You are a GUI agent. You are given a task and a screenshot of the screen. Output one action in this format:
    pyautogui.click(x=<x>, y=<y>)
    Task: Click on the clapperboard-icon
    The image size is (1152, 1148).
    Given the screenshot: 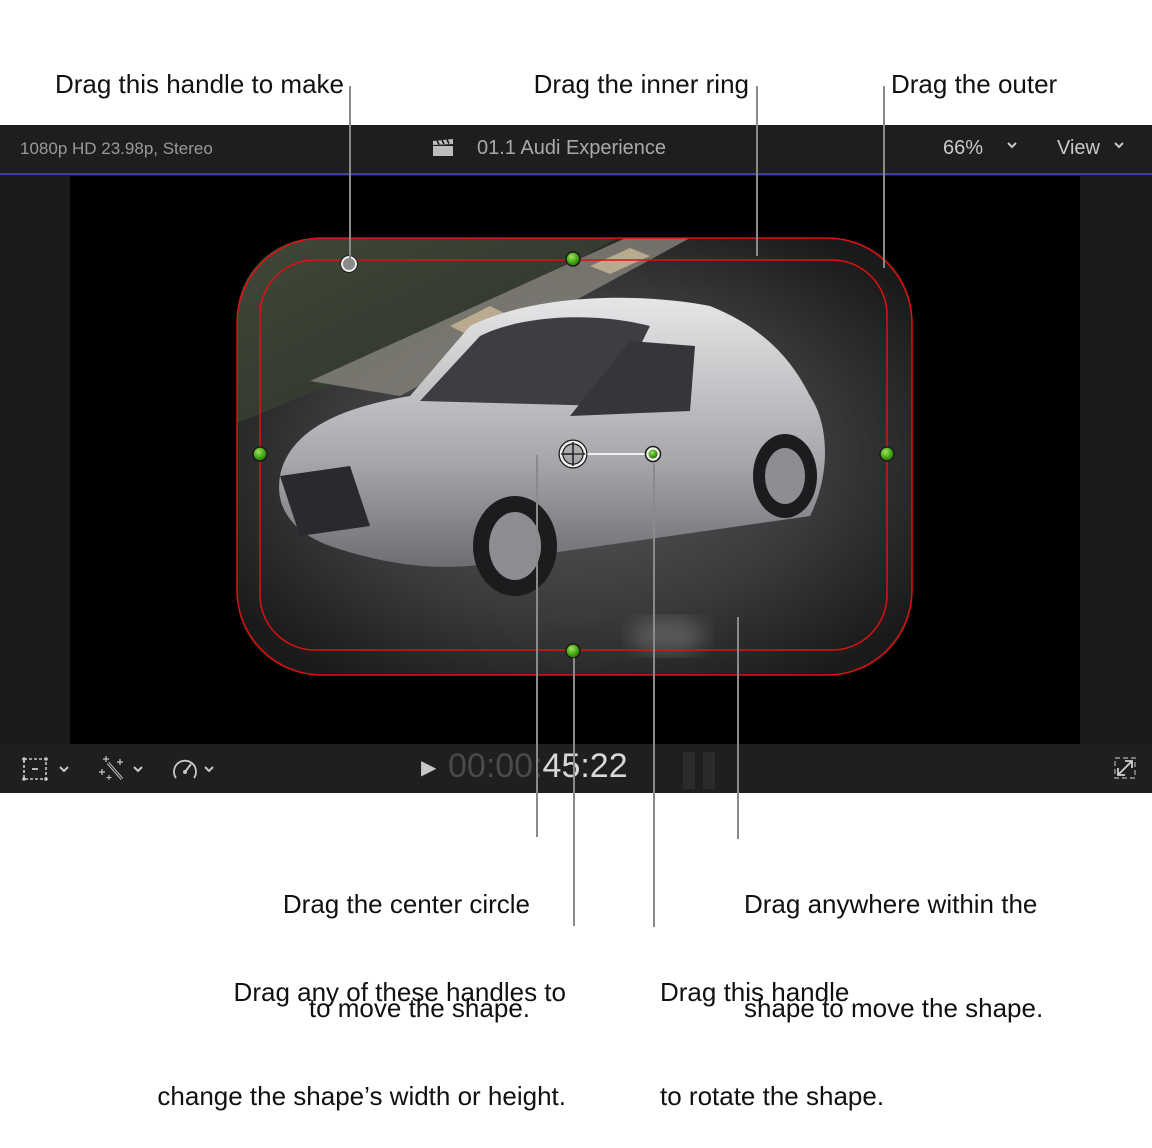 What is the action you would take?
    pyautogui.click(x=443, y=147)
    